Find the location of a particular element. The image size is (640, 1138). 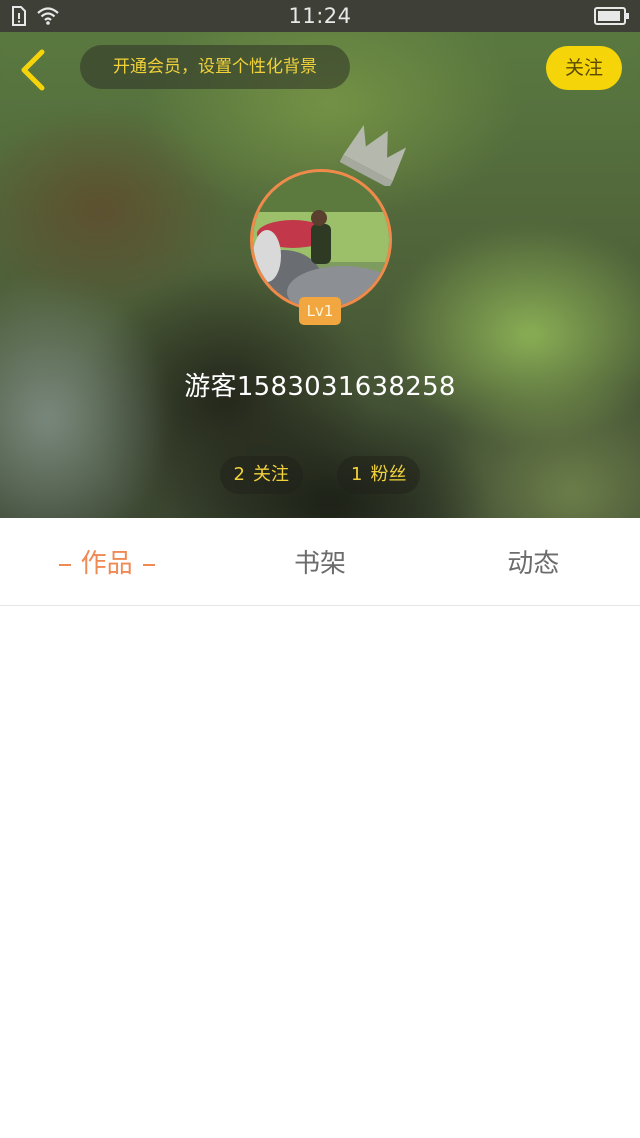

tab-active-indicator-left is located at coordinates (64, 564).